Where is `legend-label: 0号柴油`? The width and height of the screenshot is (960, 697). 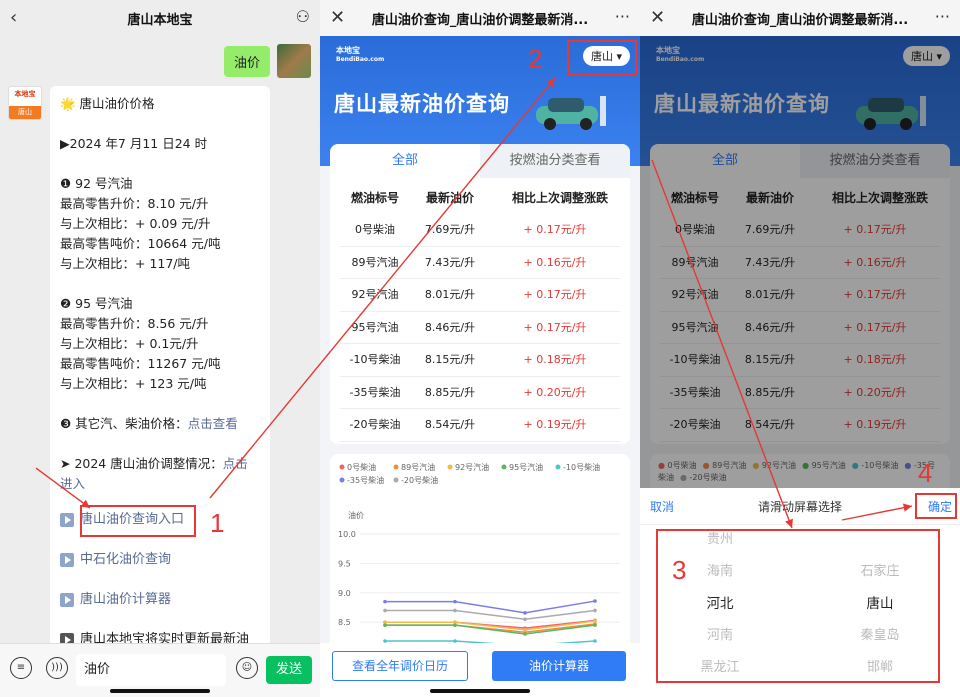 legend-label: 0号柴油 is located at coordinates (361, 467).